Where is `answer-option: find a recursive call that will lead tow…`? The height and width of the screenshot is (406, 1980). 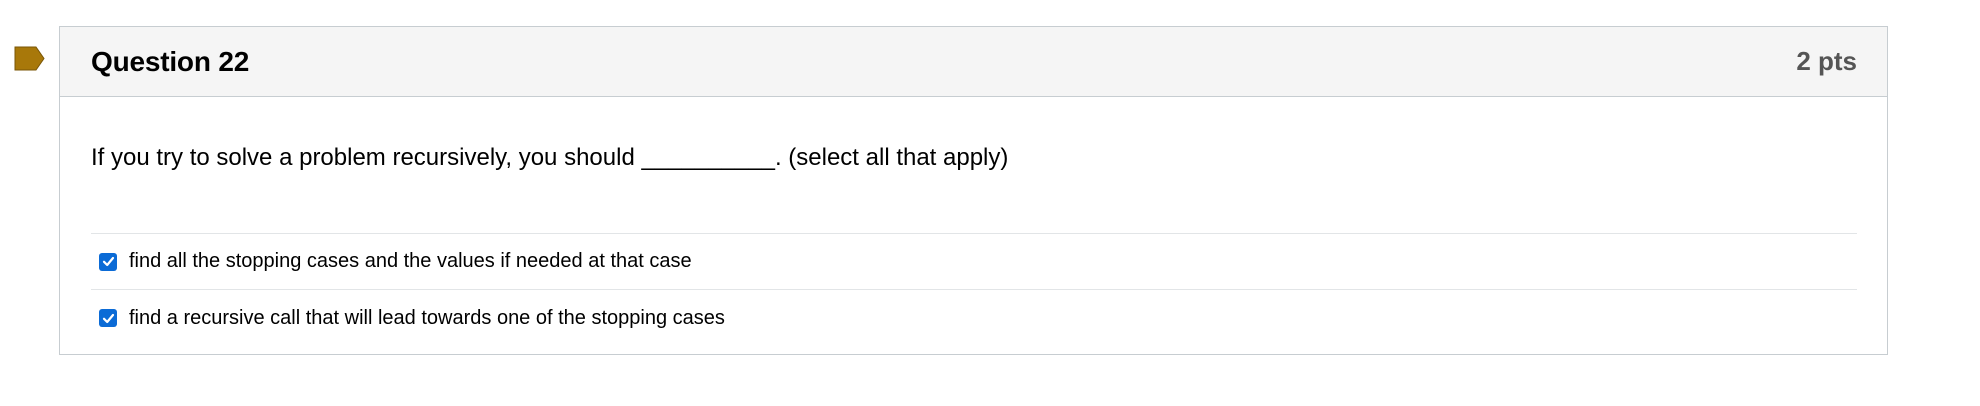
answer-option: find a recursive call that will lead tow… is located at coordinates (974, 318).